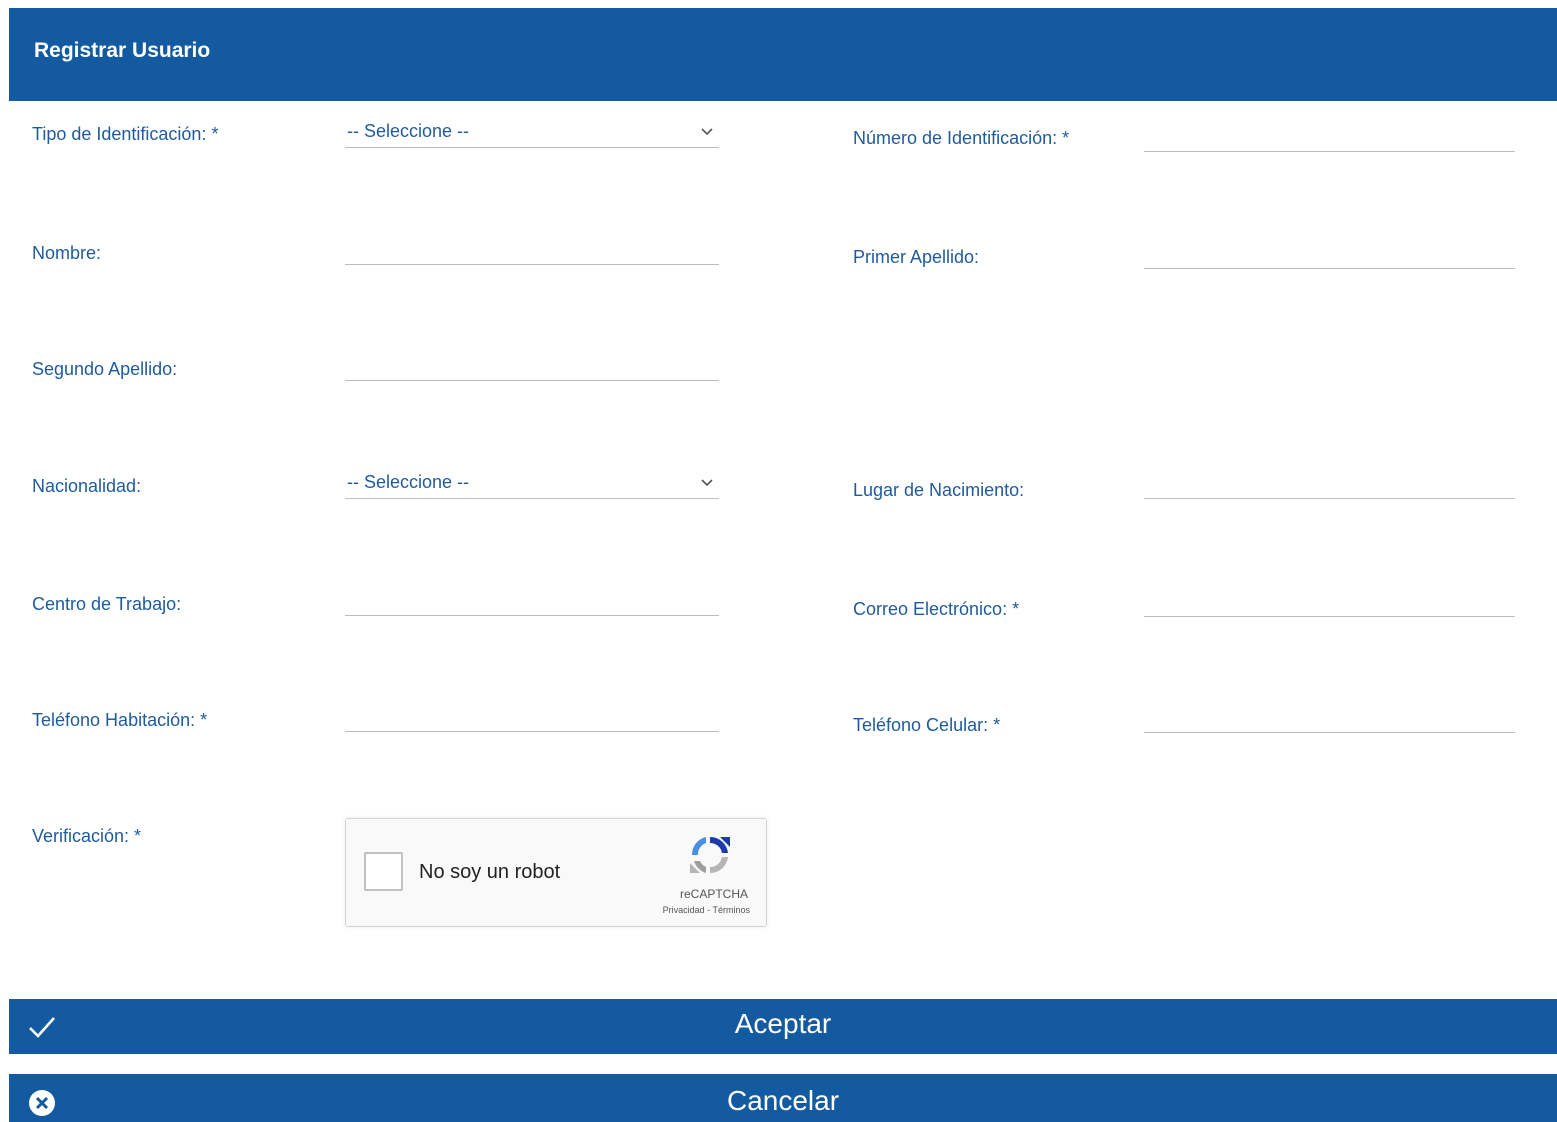  I want to click on correo-input, so click(1329, 601).